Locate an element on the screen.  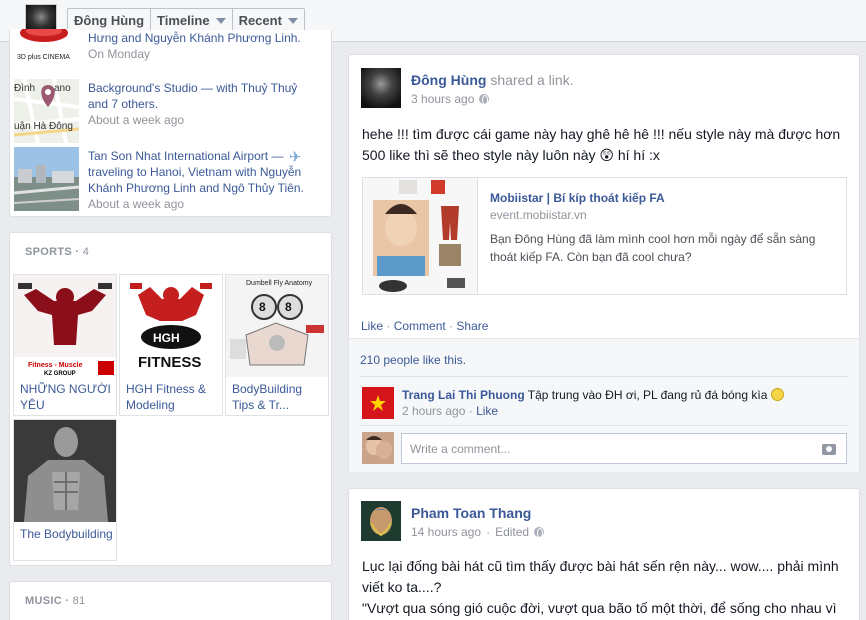
post-header: Đông Hùng shared a link. is located at coordinates (492, 80).